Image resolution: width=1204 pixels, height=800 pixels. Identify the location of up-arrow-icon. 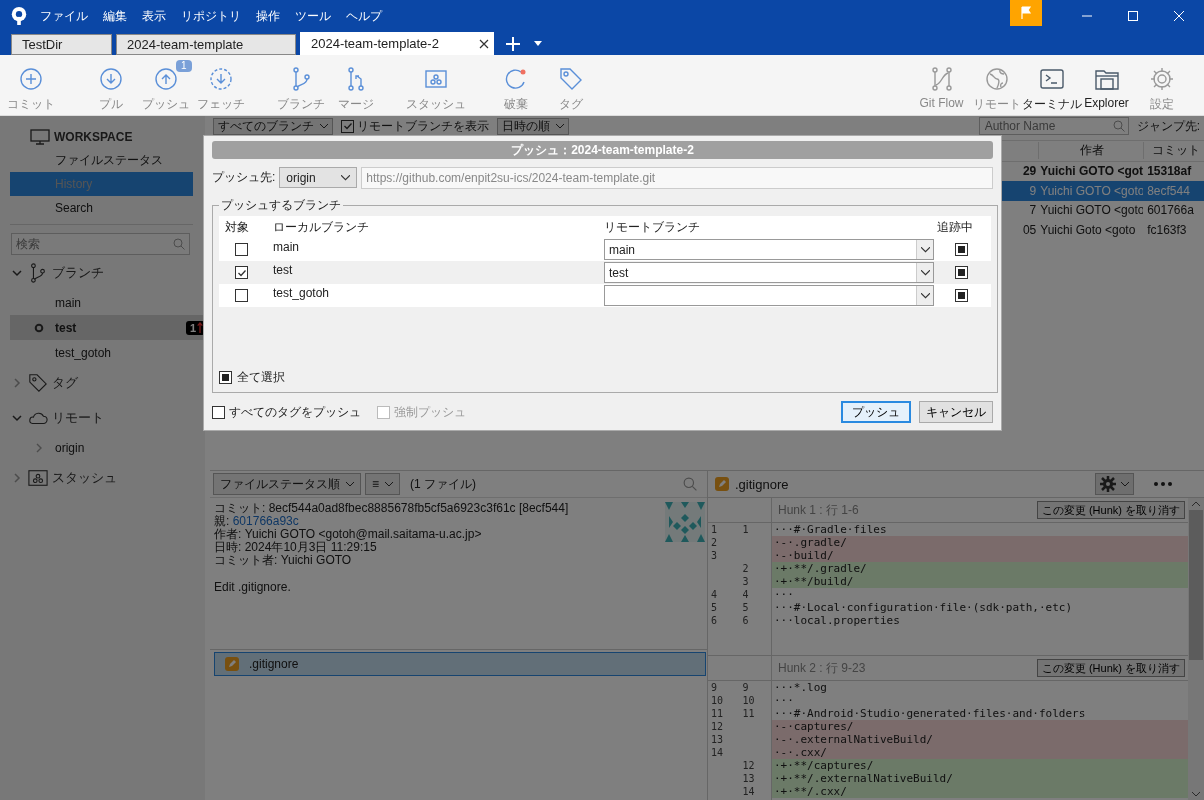
(200, 327).